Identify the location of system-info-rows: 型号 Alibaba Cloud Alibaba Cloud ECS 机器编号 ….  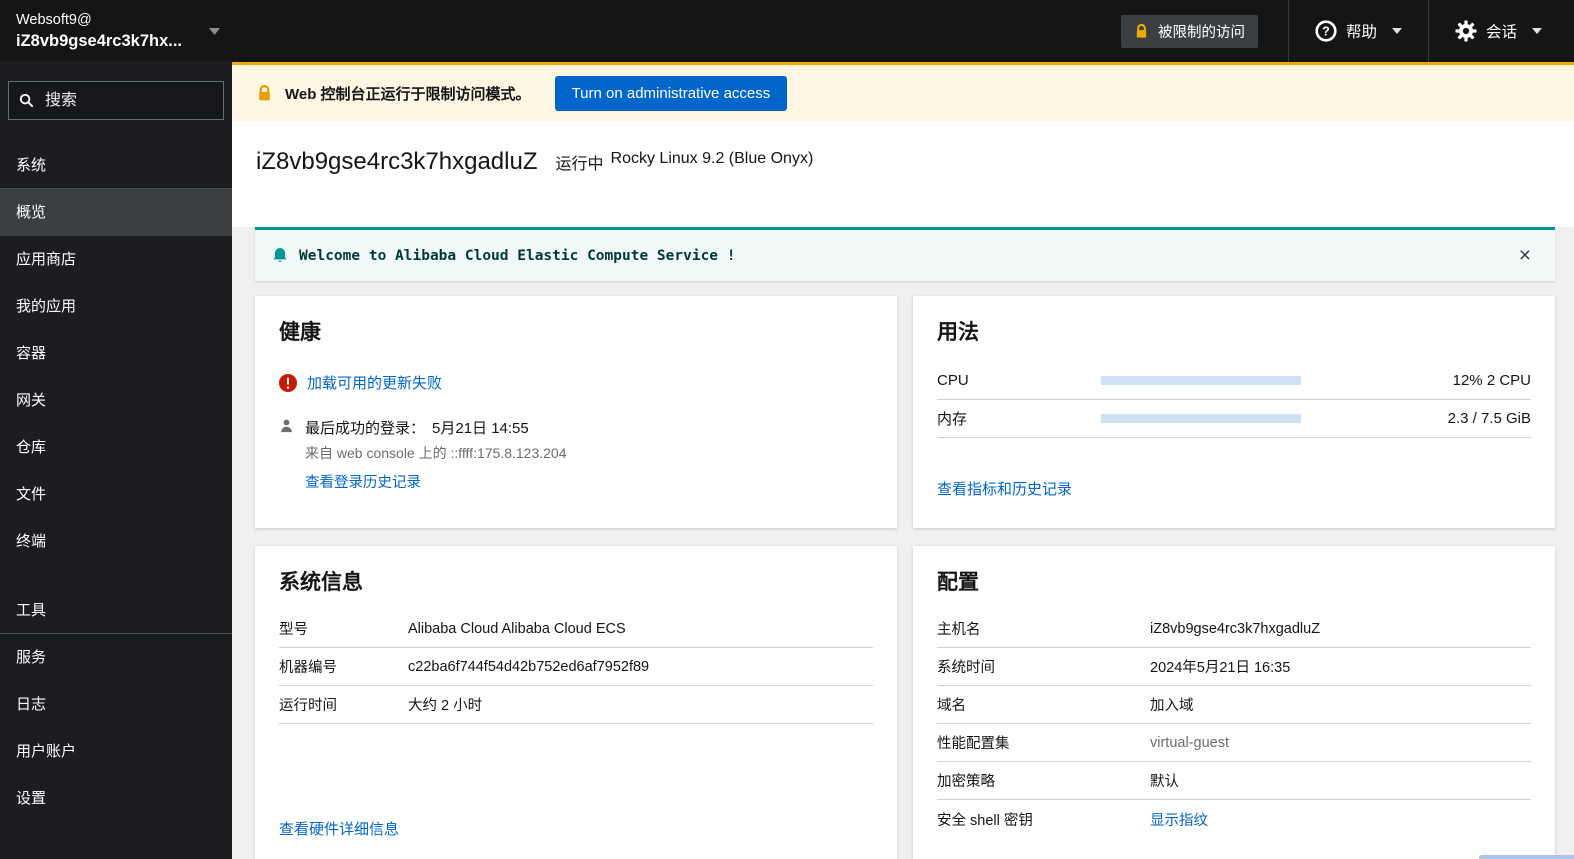
(576, 667).